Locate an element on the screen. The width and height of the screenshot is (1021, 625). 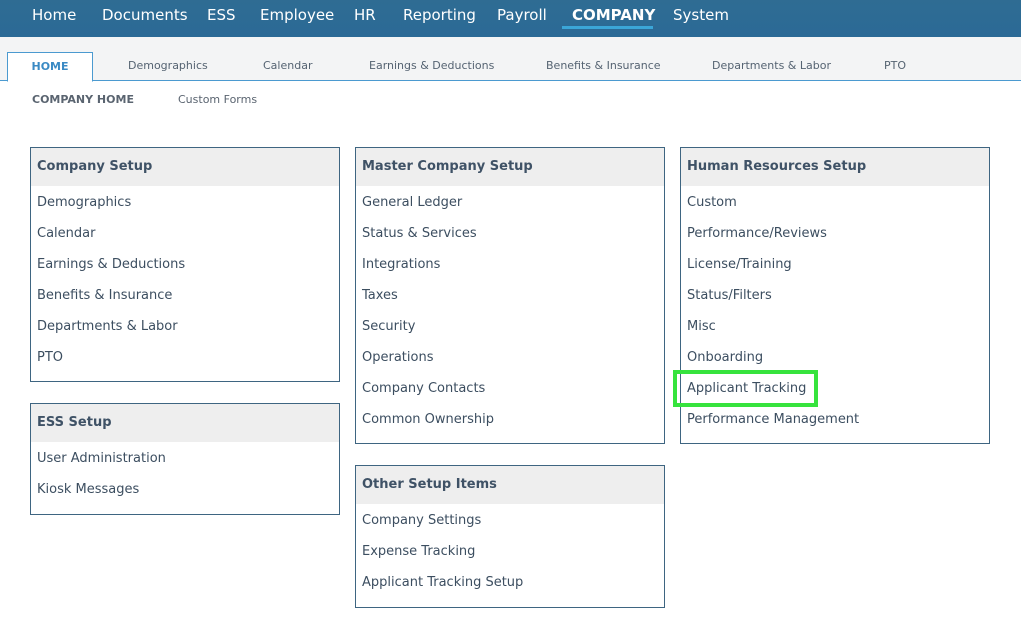
link-kiosk-messages: Kiosk Messages is located at coordinates (88, 489).